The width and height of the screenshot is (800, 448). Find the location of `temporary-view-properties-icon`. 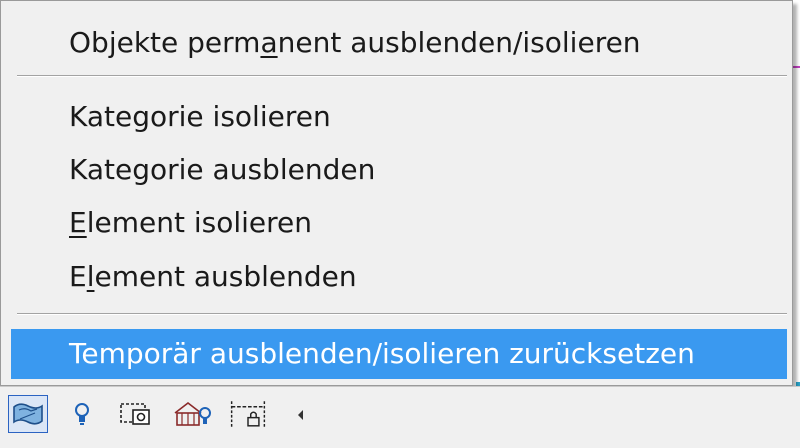

temporary-view-properties-icon is located at coordinates (135, 414).